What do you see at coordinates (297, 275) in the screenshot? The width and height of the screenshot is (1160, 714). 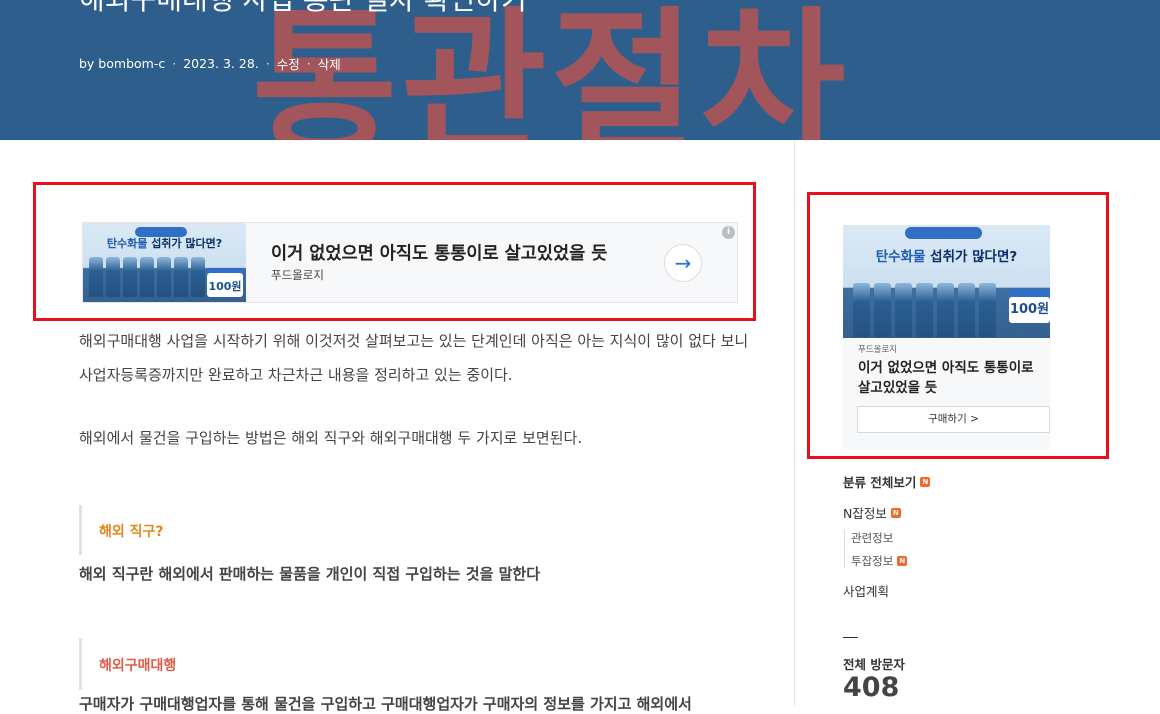 I see `main-ad-sponsor: 푸드올로지` at bounding box center [297, 275].